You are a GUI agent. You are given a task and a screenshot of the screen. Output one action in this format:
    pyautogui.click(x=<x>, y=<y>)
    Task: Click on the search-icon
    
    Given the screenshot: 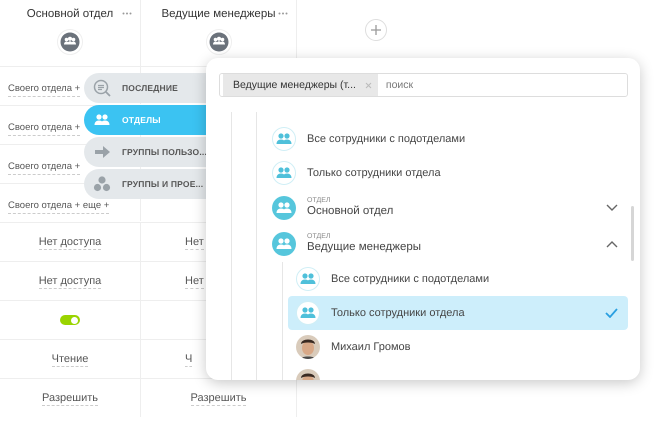 What is the action you would take?
    pyautogui.click(x=102, y=88)
    